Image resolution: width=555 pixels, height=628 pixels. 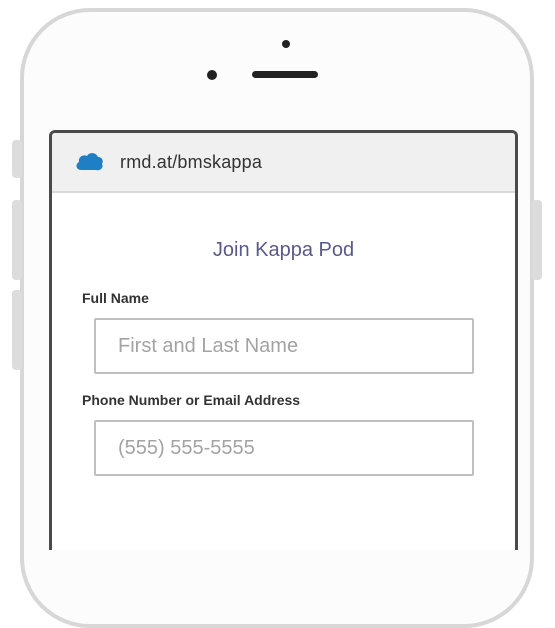 I want to click on full-name-input, so click(x=284, y=346).